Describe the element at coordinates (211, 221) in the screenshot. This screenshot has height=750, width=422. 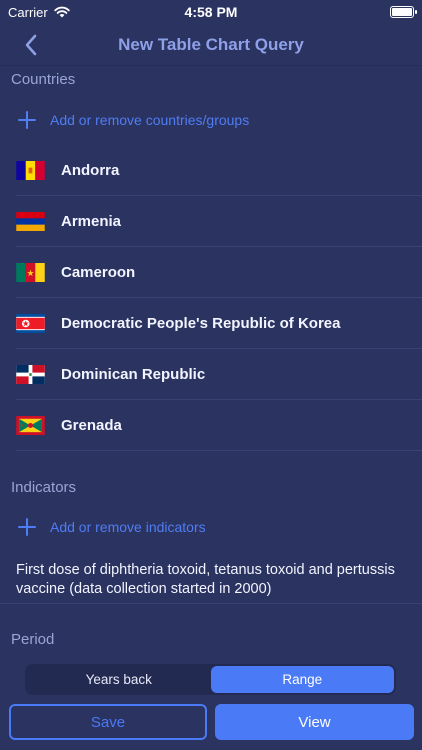
I see `list-item: Armenia` at that location.